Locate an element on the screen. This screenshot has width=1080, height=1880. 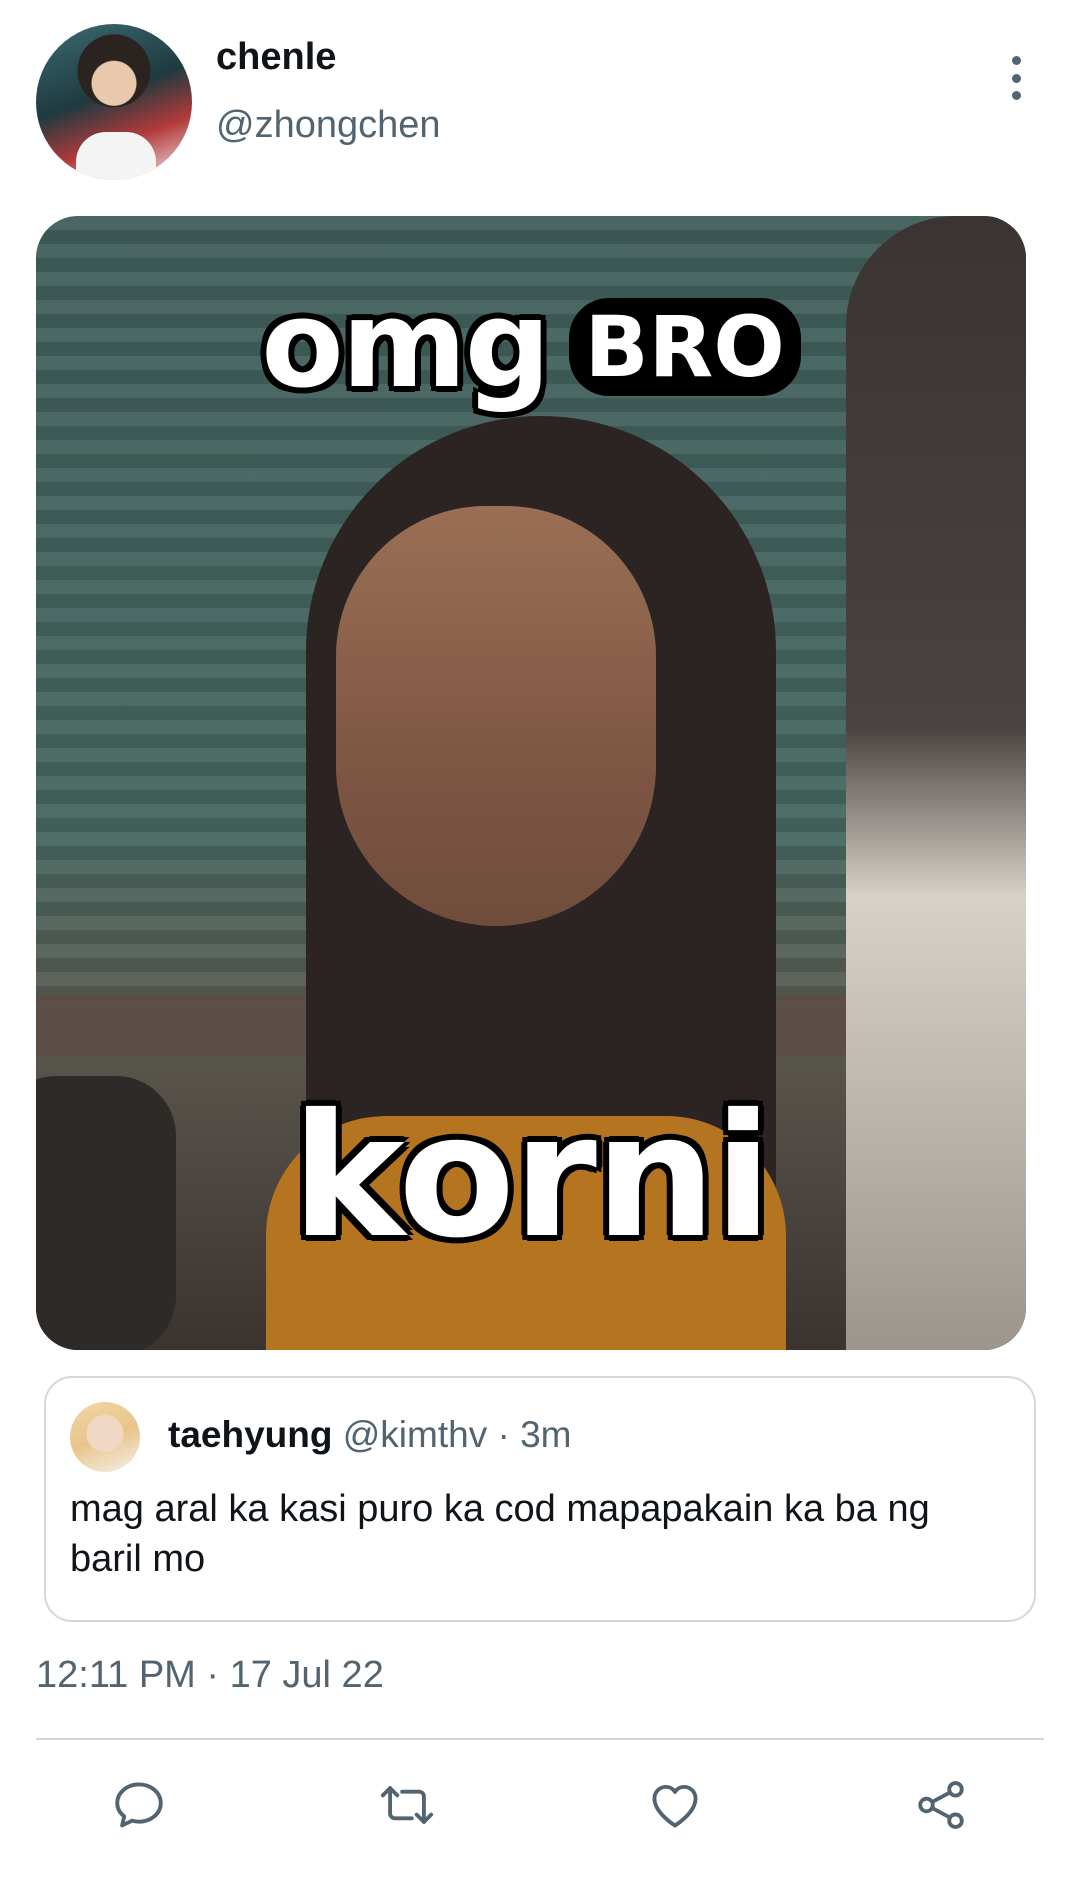
tweet-timestamp: 12:11 PM · 17 Jul 22 is located at coordinates (210, 1675).